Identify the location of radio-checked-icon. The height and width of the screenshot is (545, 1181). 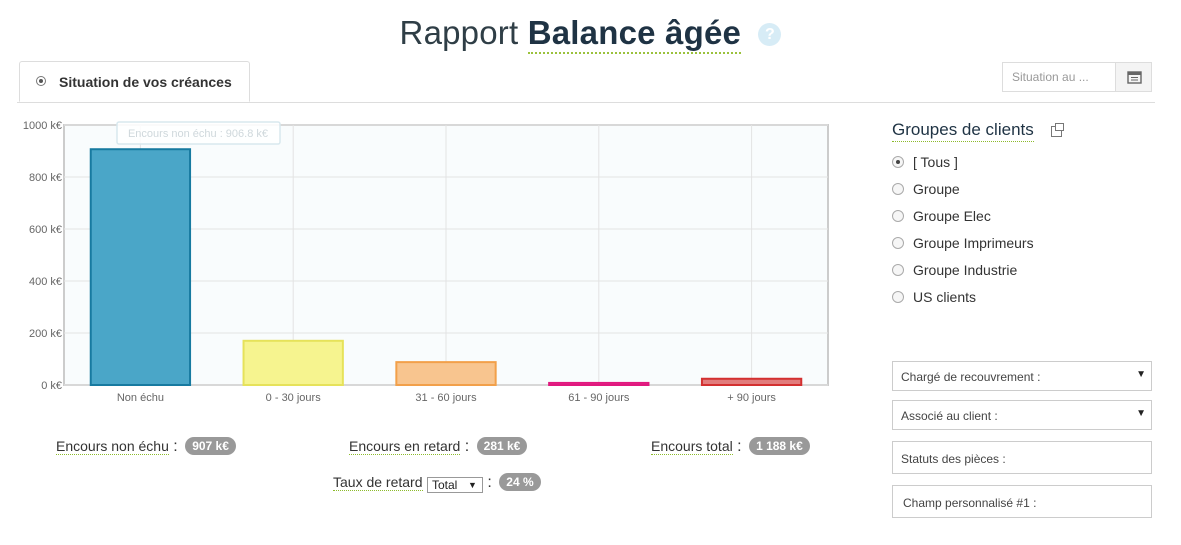
(898, 162).